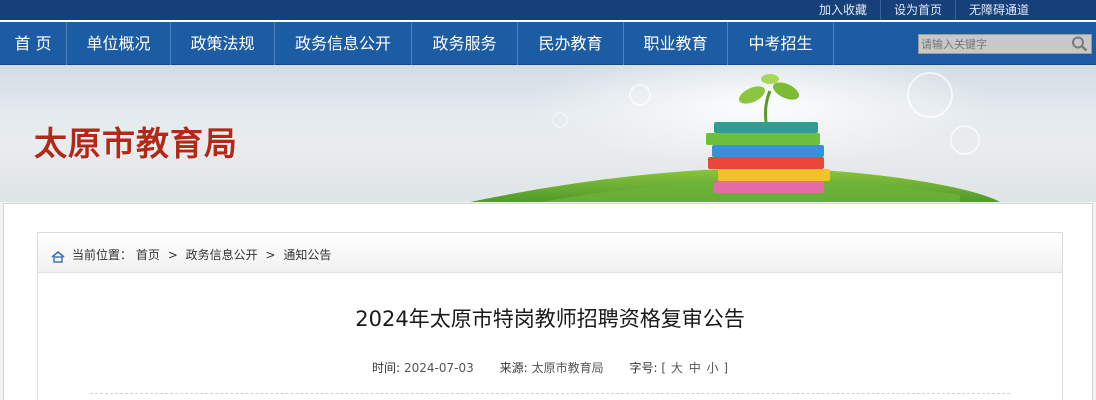 This screenshot has width=1096, height=400. Describe the element at coordinates (567, 368) in the screenshot. I see `article-source: 太原市教育局` at that location.